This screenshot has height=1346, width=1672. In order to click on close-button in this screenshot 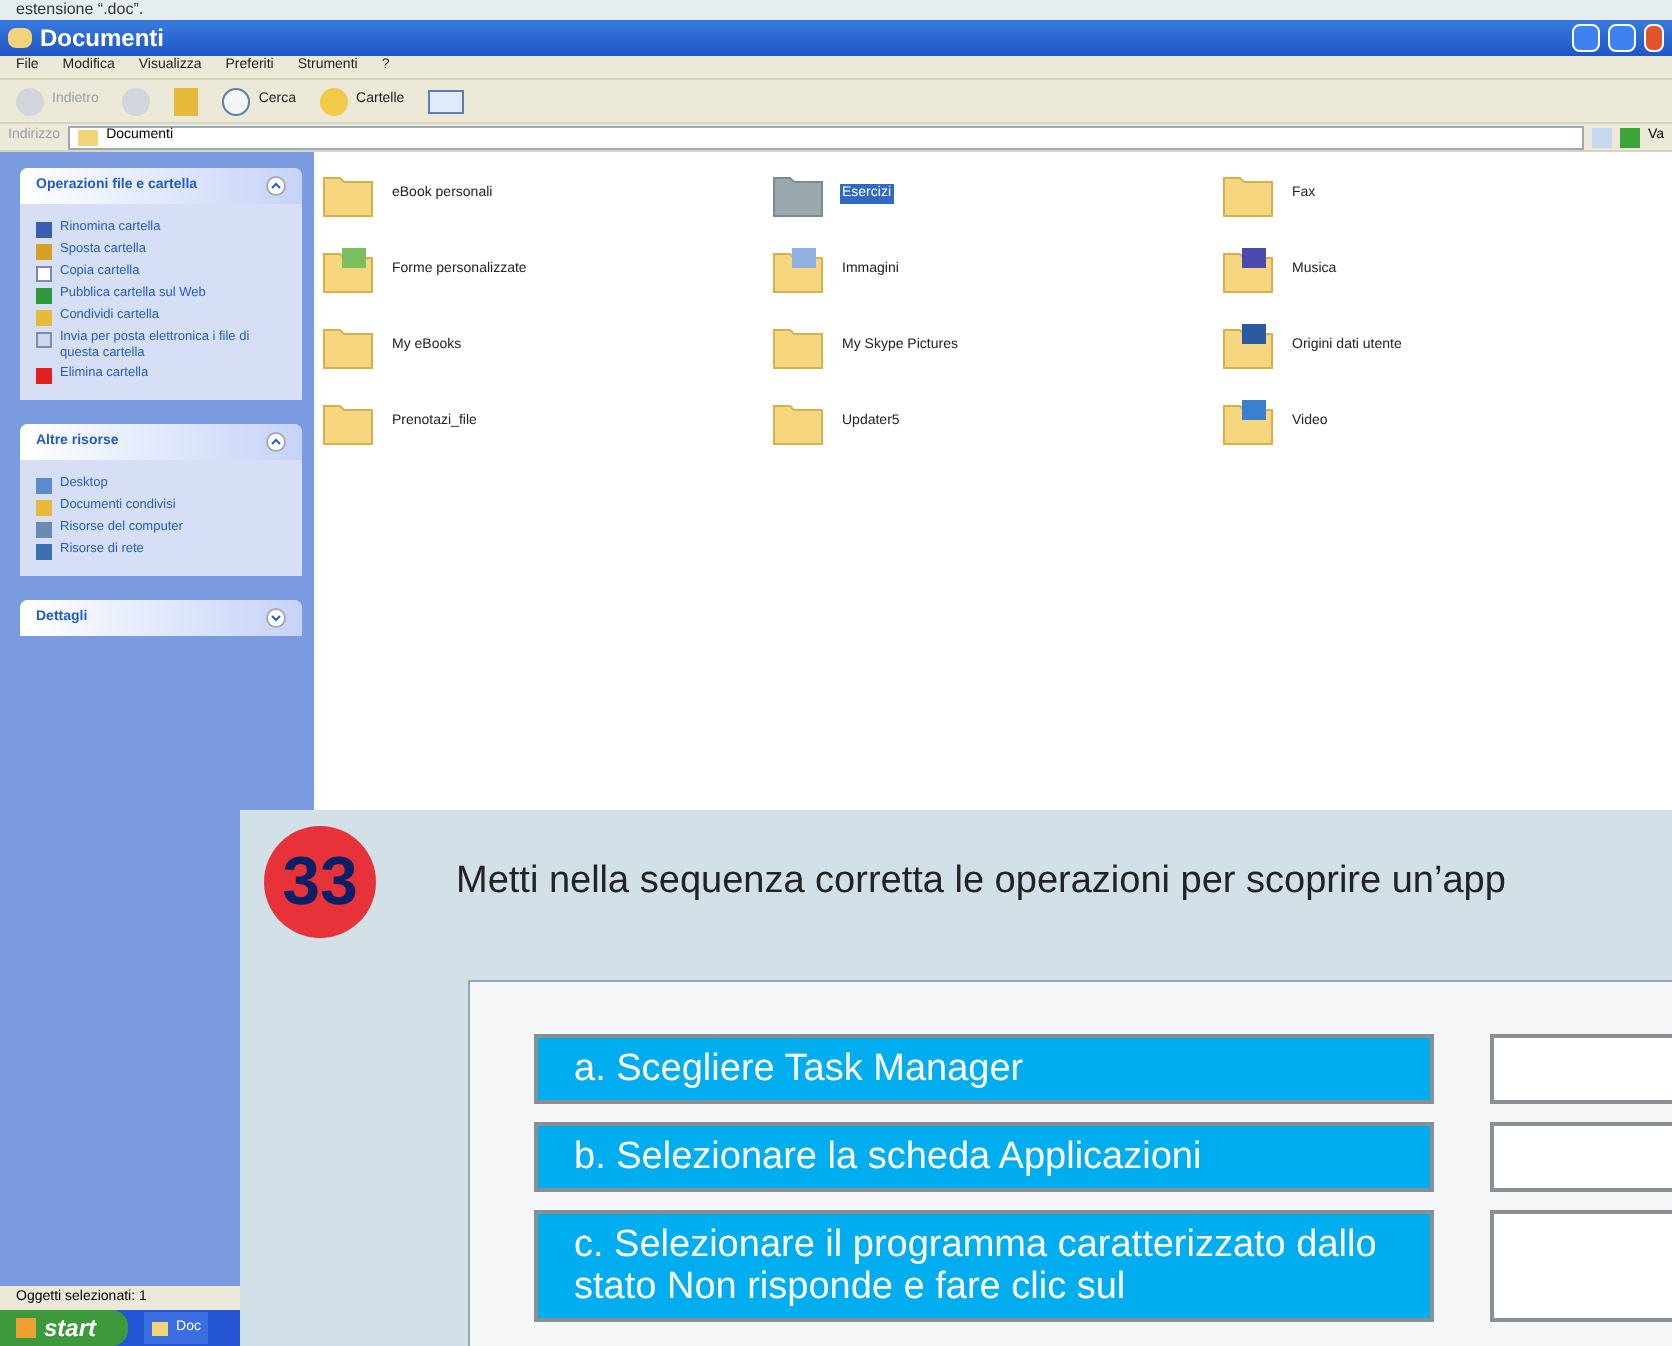, I will do `click(1654, 38)`.